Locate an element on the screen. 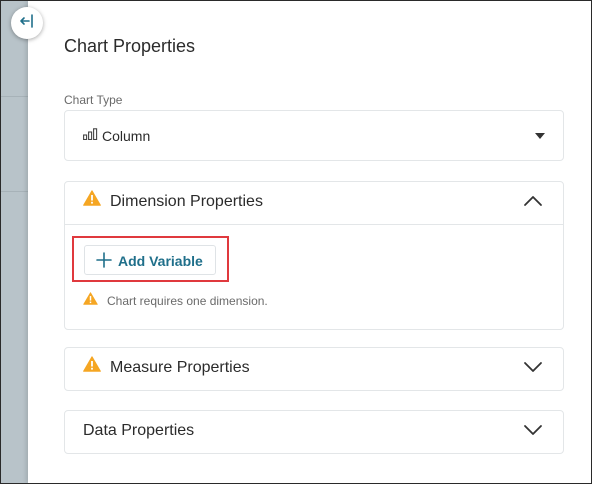 The height and width of the screenshot is (484, 592). chart-type-label: Chart Type is located at coordinates (93, 100).